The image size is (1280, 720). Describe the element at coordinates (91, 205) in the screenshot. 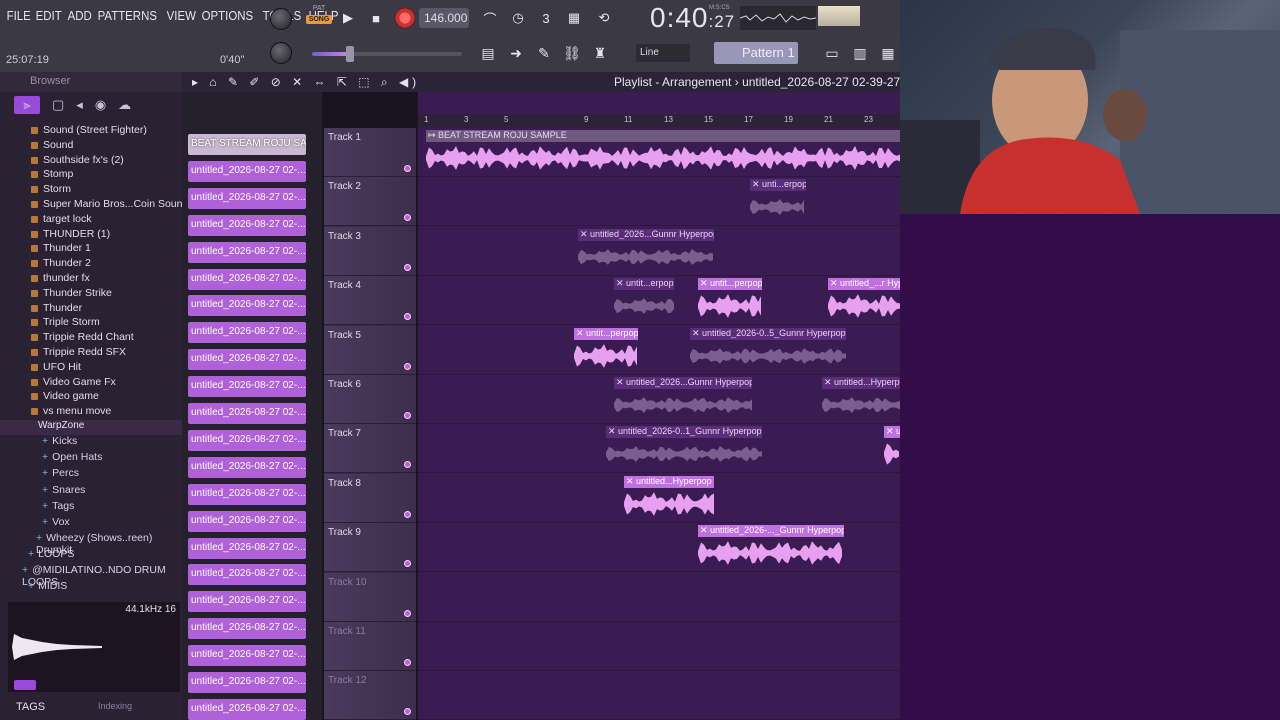

I see `list-item: Super Mario Bros...Coin Sound Effect` at that location.